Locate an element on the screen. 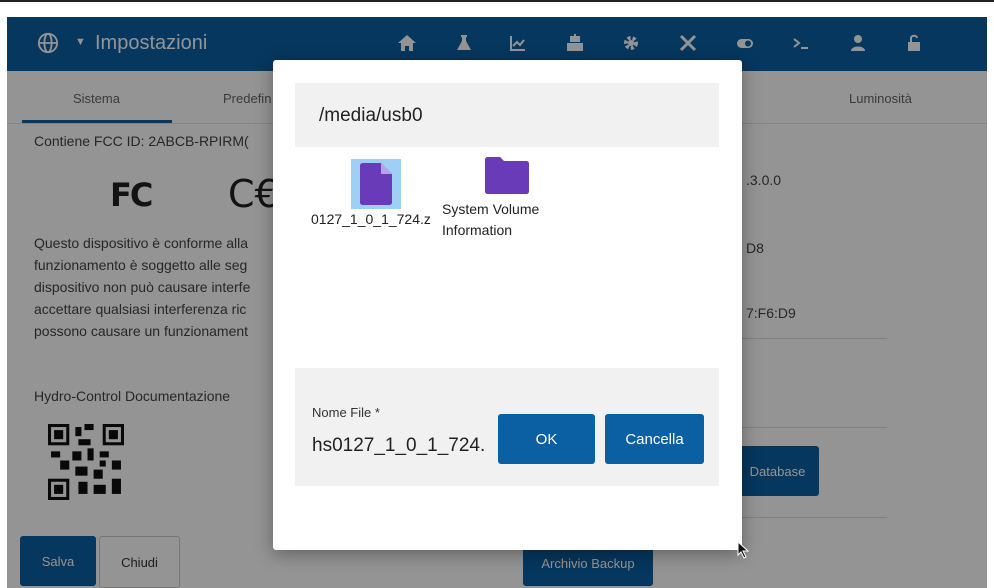  filename-label: Nome File * is located at coordinates (346, 412).